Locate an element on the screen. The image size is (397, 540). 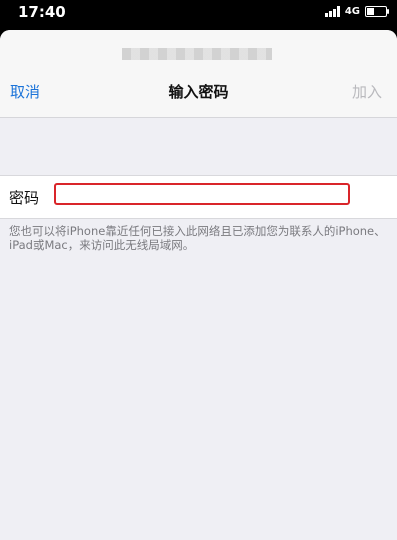
password-field-row: 密码 is located at coordinates (198, 197).